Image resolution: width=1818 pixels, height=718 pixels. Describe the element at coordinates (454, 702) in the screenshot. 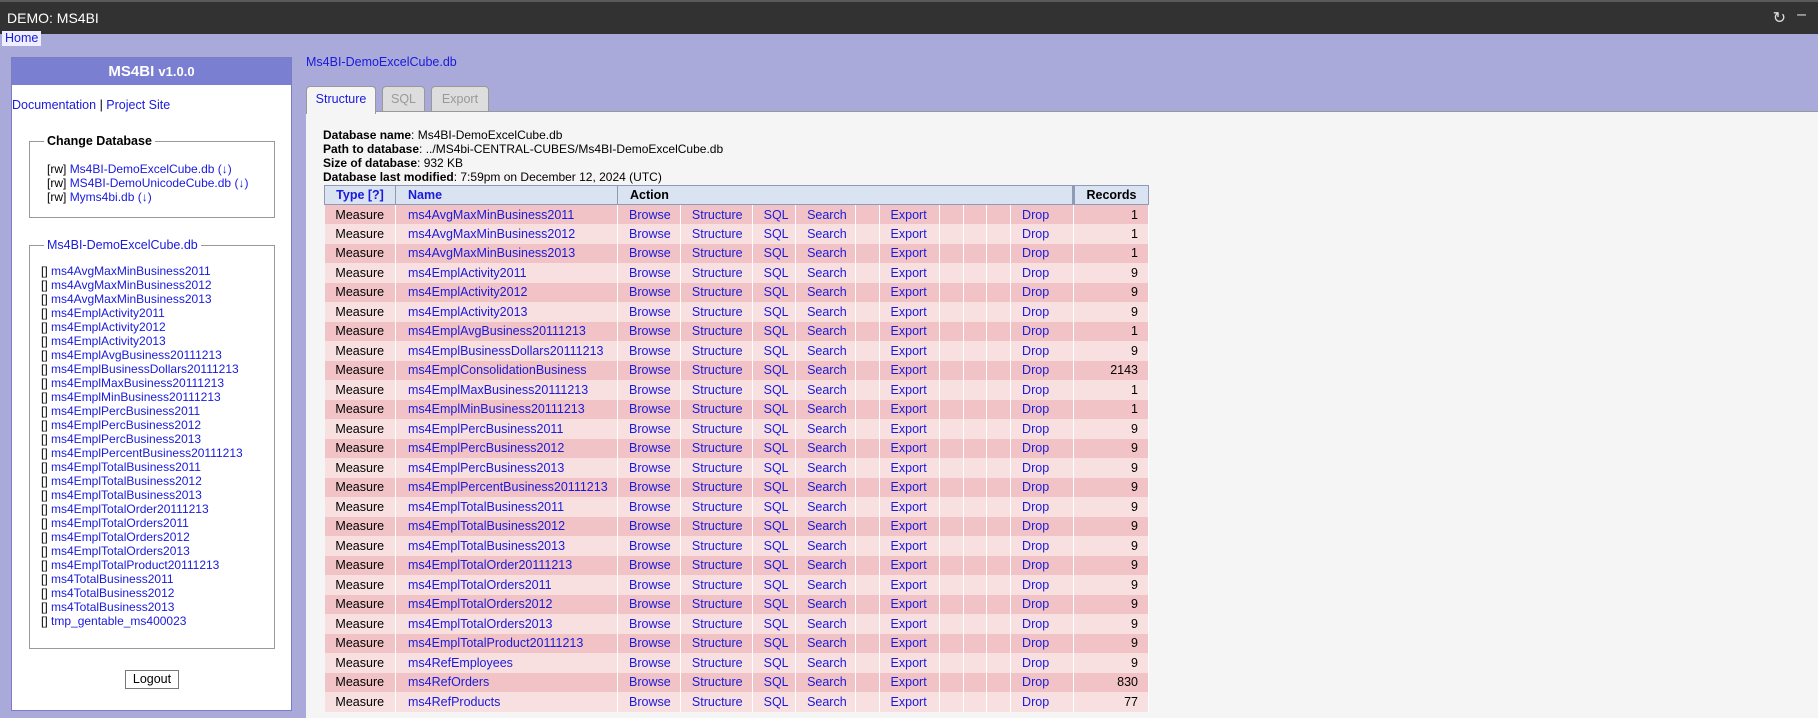

I see `row-name-link: ms4RefProducts` at that location.